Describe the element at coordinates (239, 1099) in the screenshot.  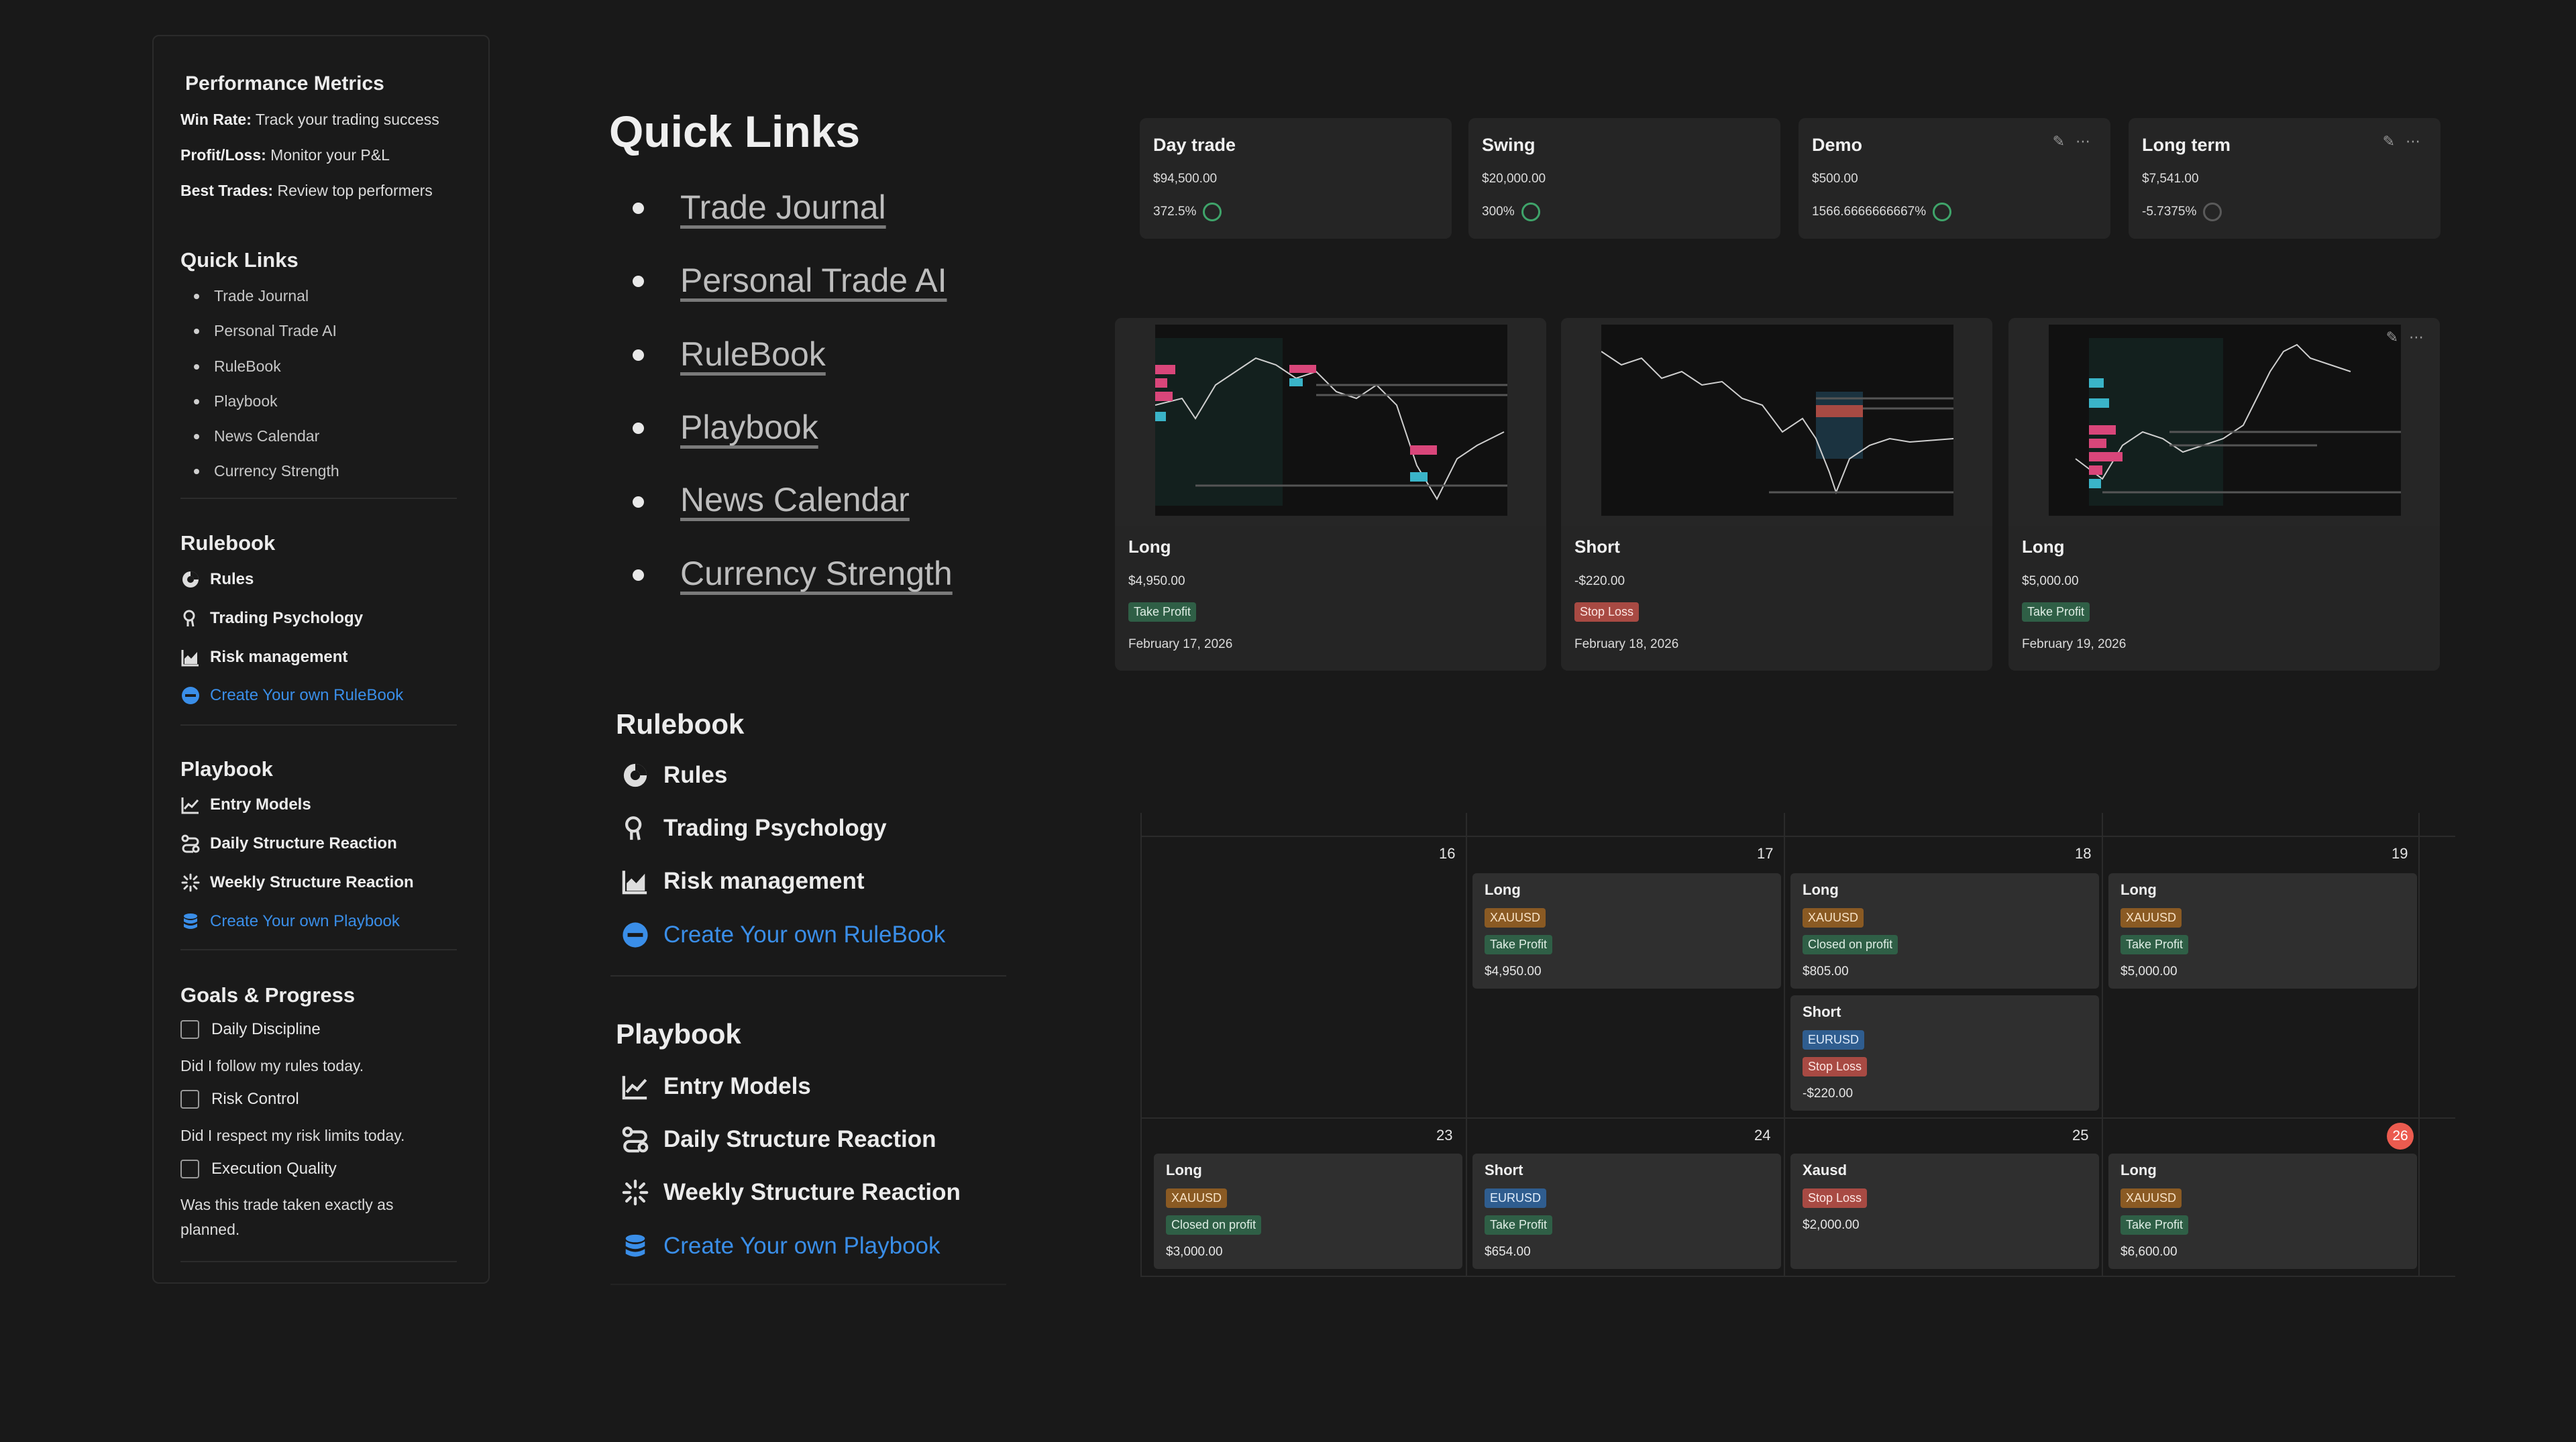
I see `goal-risk-control: Risk Control` at that location.